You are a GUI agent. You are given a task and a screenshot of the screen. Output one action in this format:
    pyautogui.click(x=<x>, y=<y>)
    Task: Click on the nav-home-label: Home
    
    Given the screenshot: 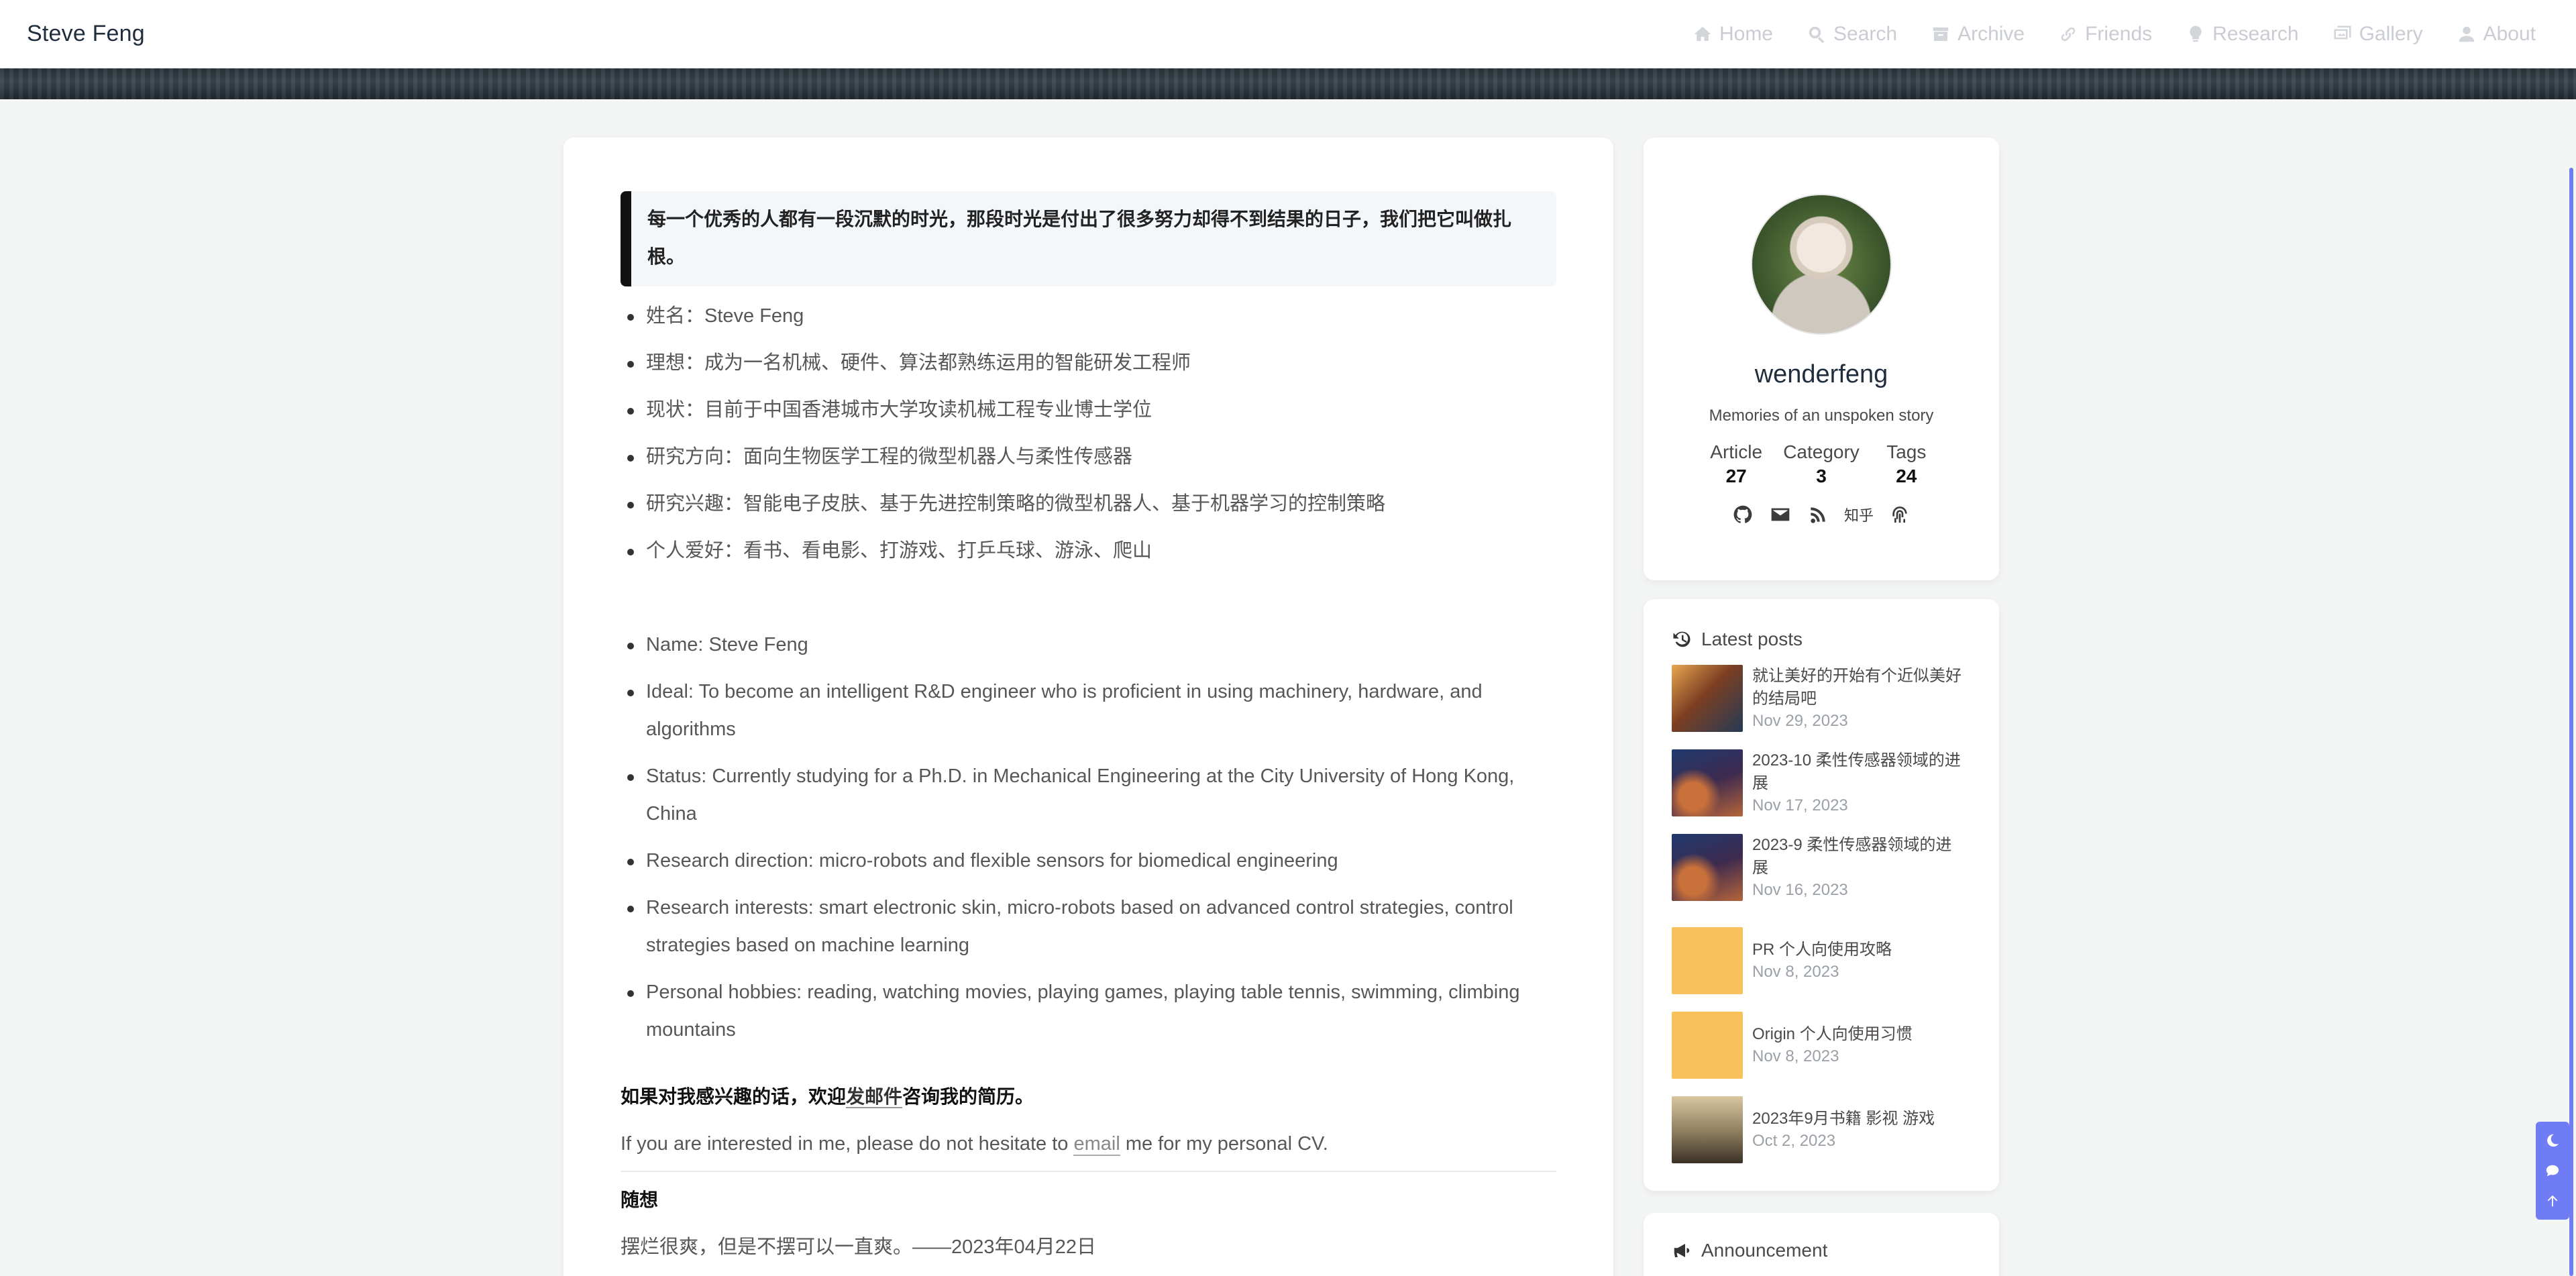 What is the action you would take?
    pyautogui.click(x=1746, y=34)
    